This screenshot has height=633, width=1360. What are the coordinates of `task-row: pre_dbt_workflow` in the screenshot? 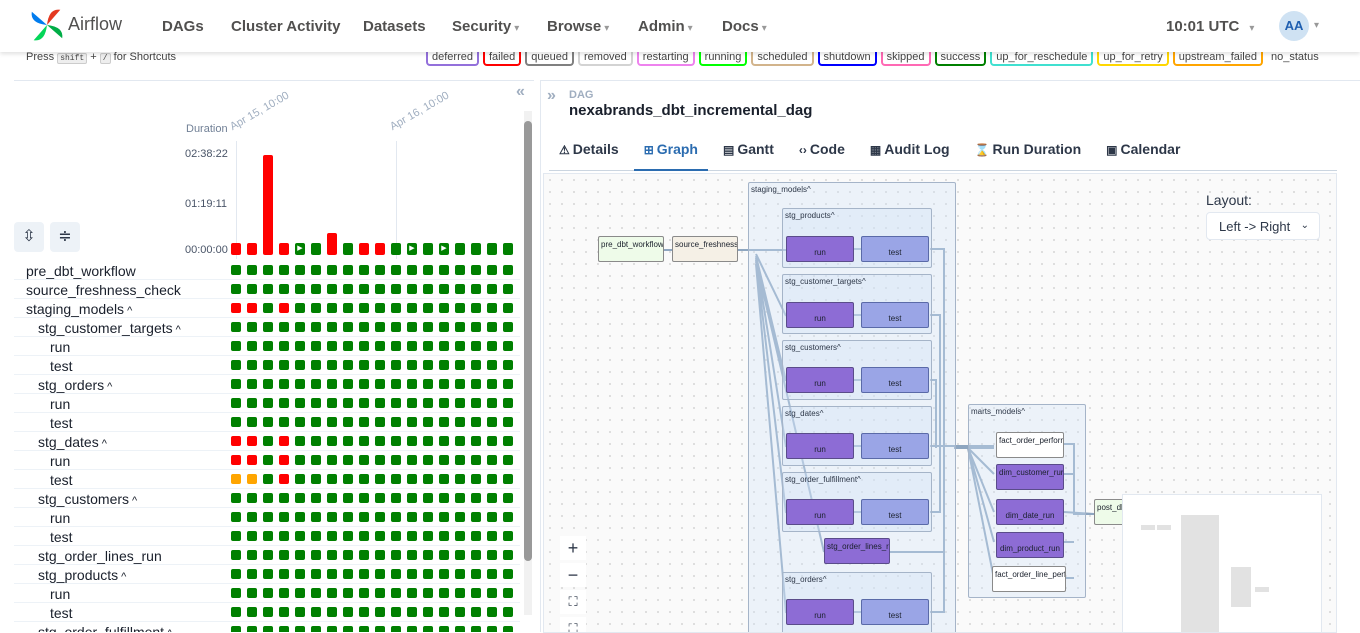 It's located at (267, 270).